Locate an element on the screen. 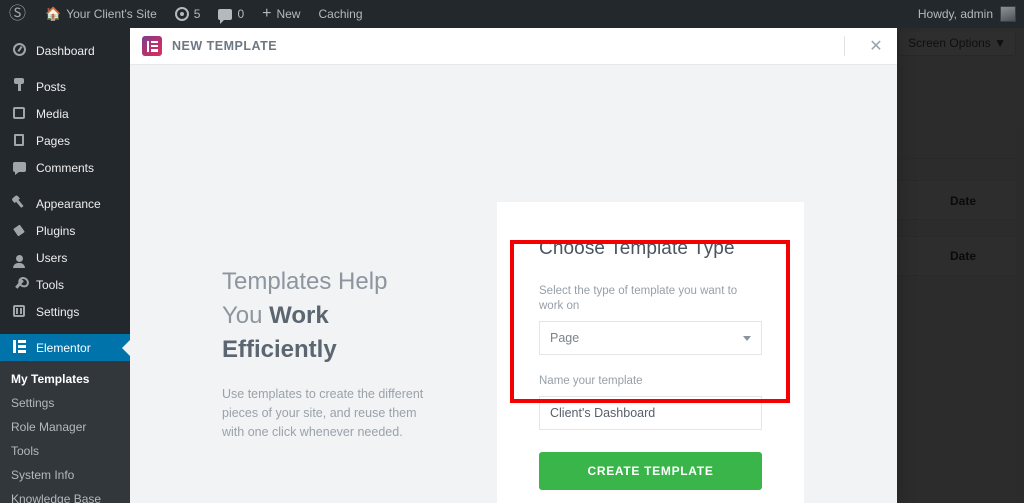 The width and height of the screenshot is (1024, 503). updates-count: 5 is located at coordinates (197, 14).